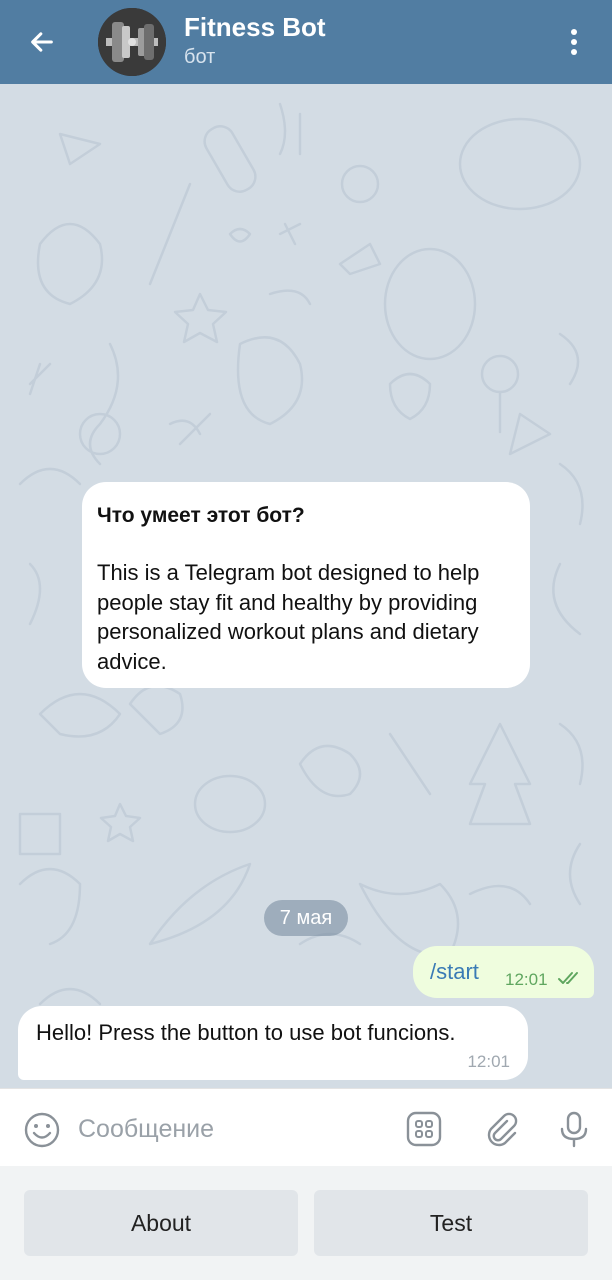 Image resolution: width=612 pixels, height=1280 pixels. What do you see at coordinates (454, 972) in the screenshot?
I see `message-text: /start` at bounding box center [454, 972].